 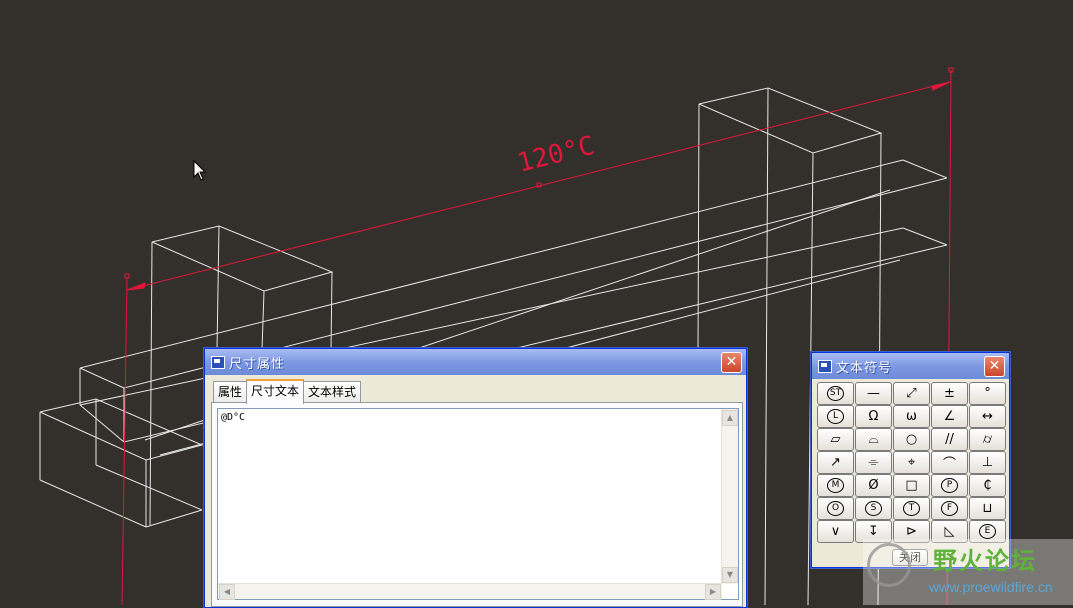 I want to click on position-icon-glyph: ⌖, so click(x=911, y=462).